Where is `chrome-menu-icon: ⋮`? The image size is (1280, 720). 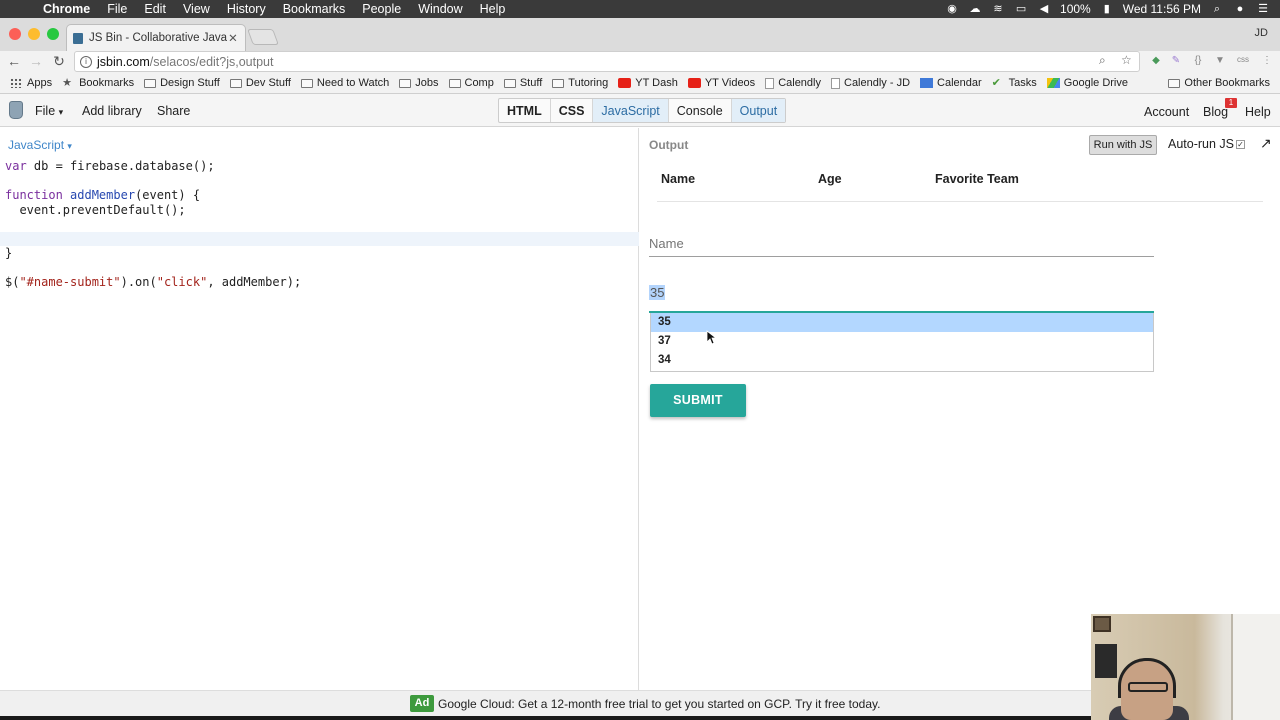
chrome-menu-icon: ⋮ is located at coordinates (1267, 62).